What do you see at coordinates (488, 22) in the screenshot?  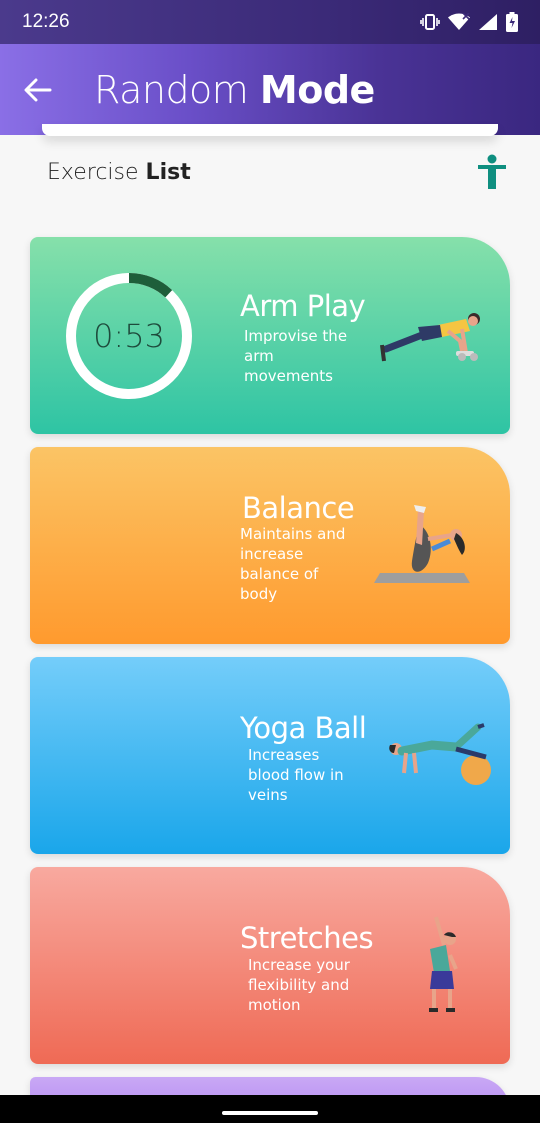 I see `signal-icon` at bounding box center [488, 22].